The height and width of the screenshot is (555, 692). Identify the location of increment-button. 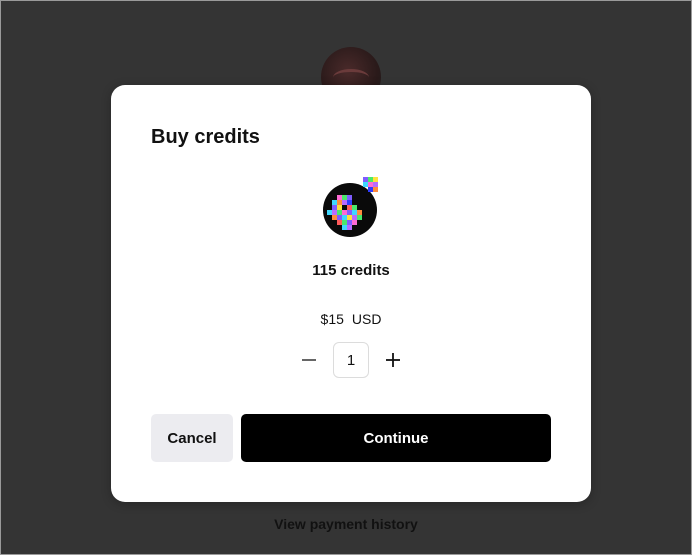
(393, 360).